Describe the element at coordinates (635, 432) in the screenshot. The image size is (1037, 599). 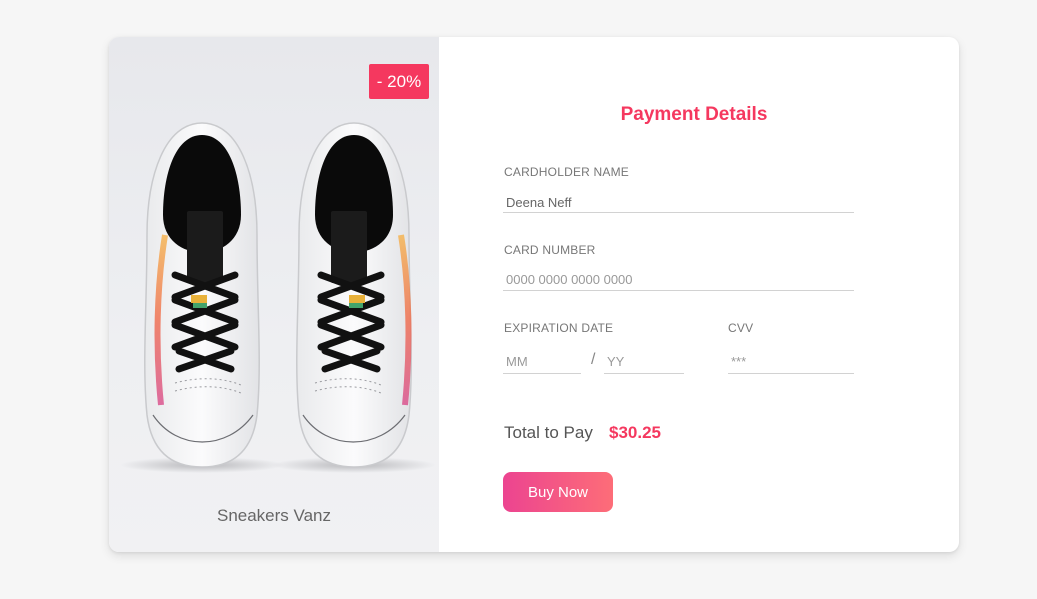
I see `total-amount: $30.25` at that location.